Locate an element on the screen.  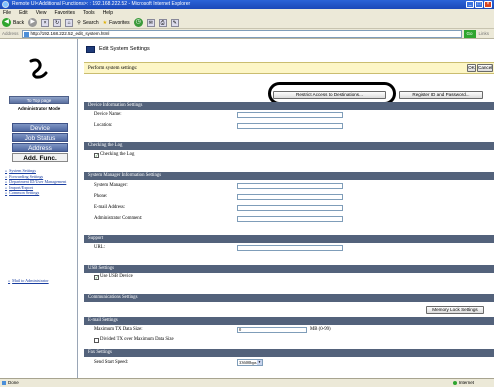
refresh-icon: ↻ is located at coordinates (57, 22).